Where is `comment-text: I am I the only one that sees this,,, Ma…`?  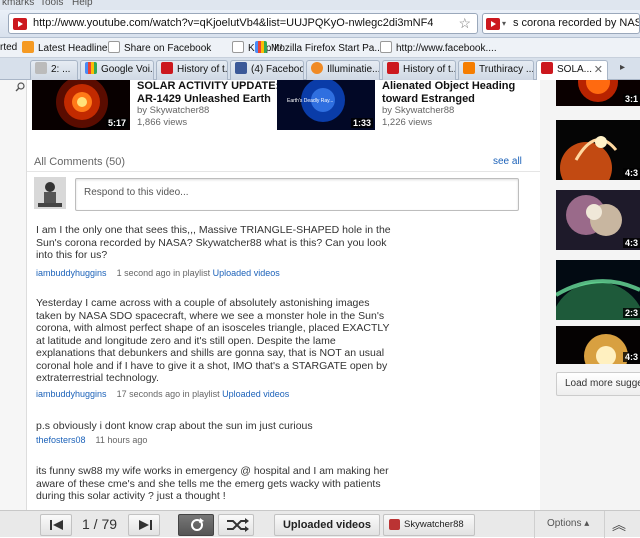
comment-text: I am I the only one that sees this,,, Ma… is located at coordinates (213, 242).